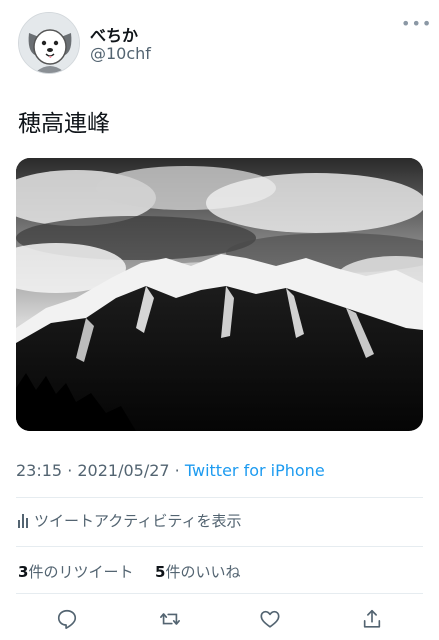 This screenshot has width=439, height=640. I want to click on tweet-text: 穂高連峰, so click(64, 124).